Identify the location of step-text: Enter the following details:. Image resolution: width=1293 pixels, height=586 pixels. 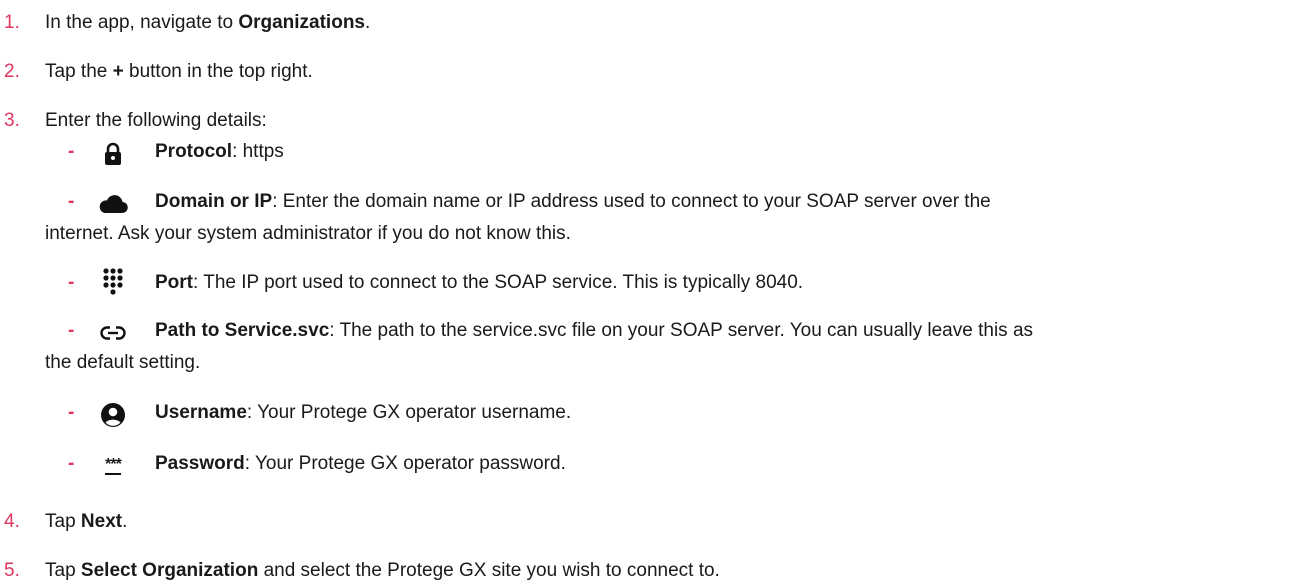
(156, 120).